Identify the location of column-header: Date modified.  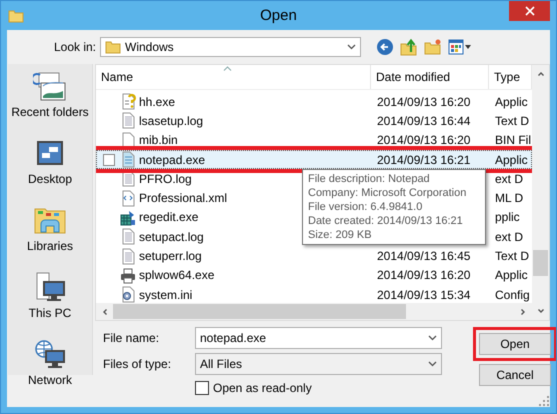
(430, 77).